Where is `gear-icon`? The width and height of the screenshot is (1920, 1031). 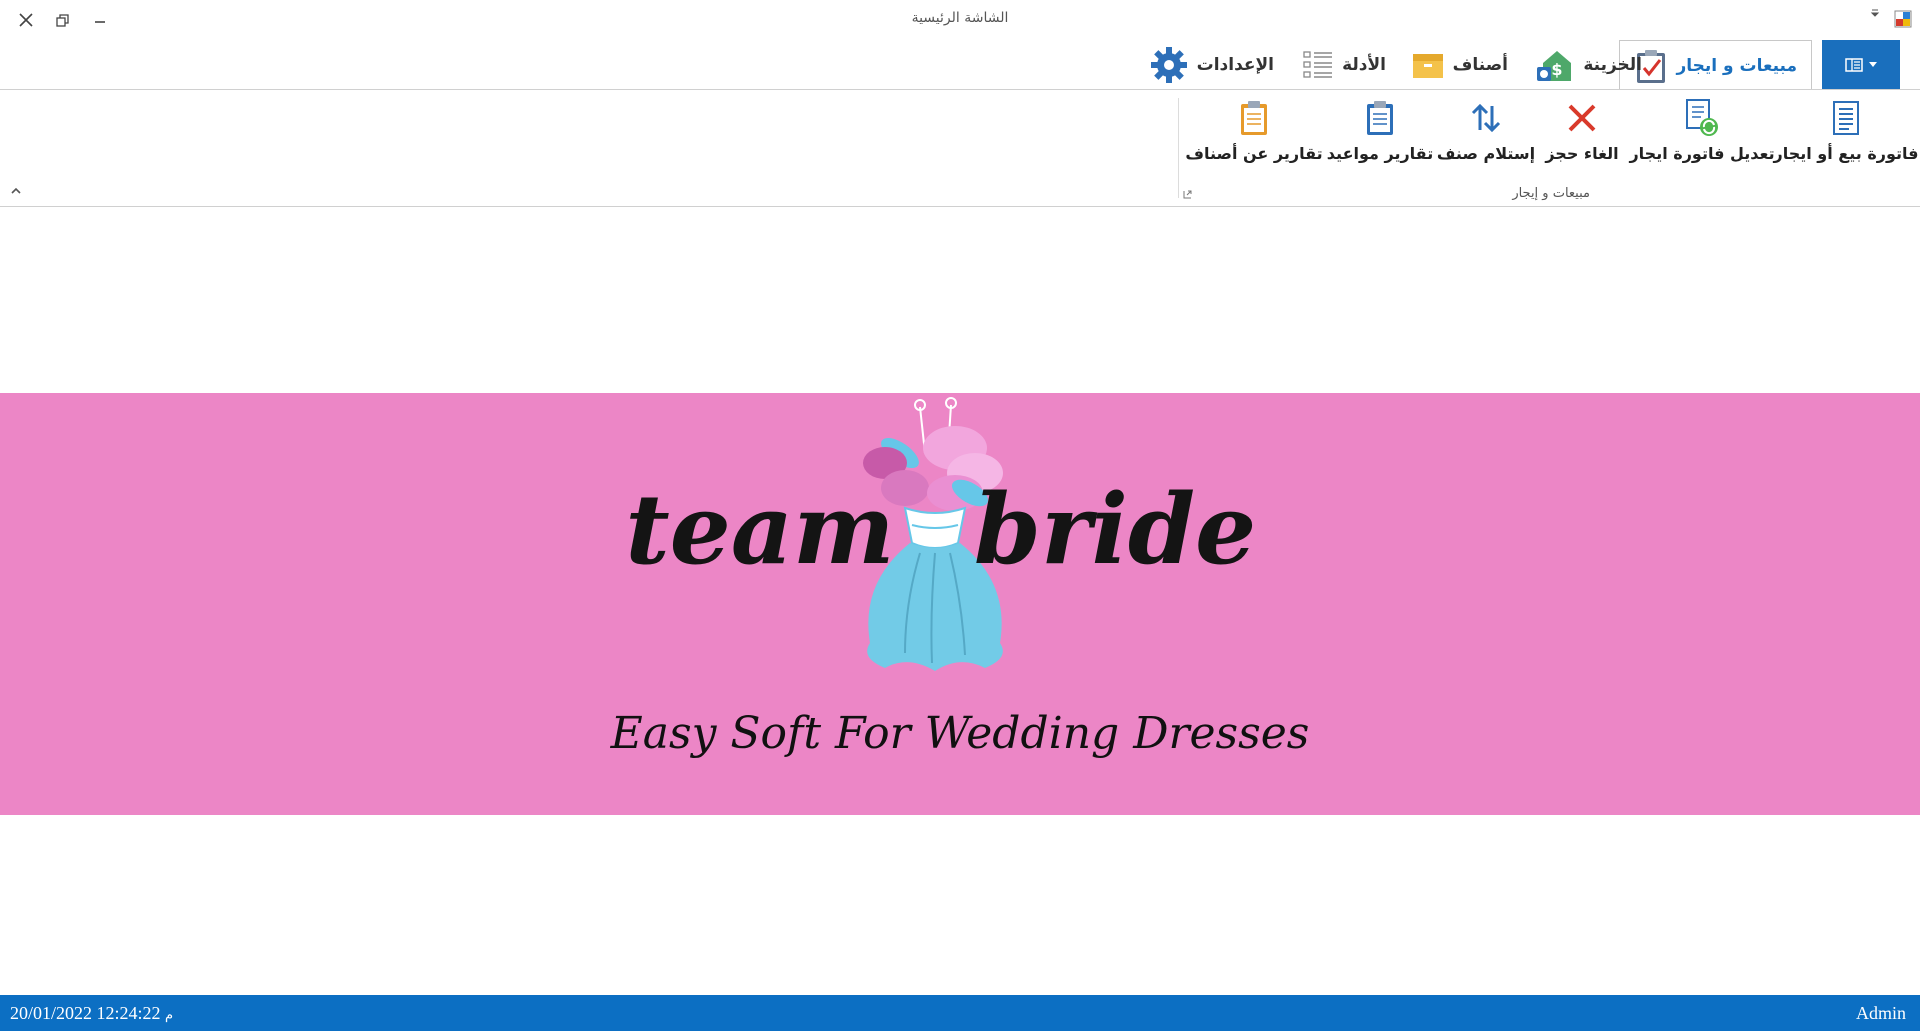 gear-icon is located at coordinates (1168, 65).